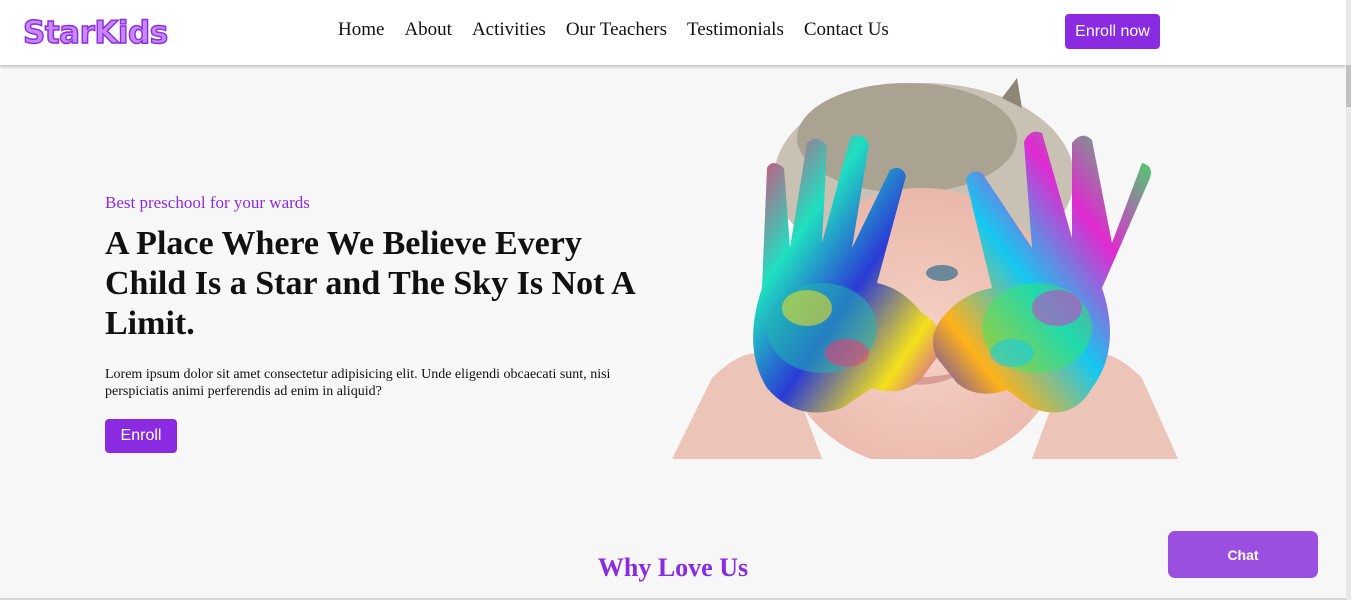 This screenshot has height=600, width=1351. Describe the element at coordinates (1348, 86) in the screenshot. I see `scrollbar-thumb` at that location.